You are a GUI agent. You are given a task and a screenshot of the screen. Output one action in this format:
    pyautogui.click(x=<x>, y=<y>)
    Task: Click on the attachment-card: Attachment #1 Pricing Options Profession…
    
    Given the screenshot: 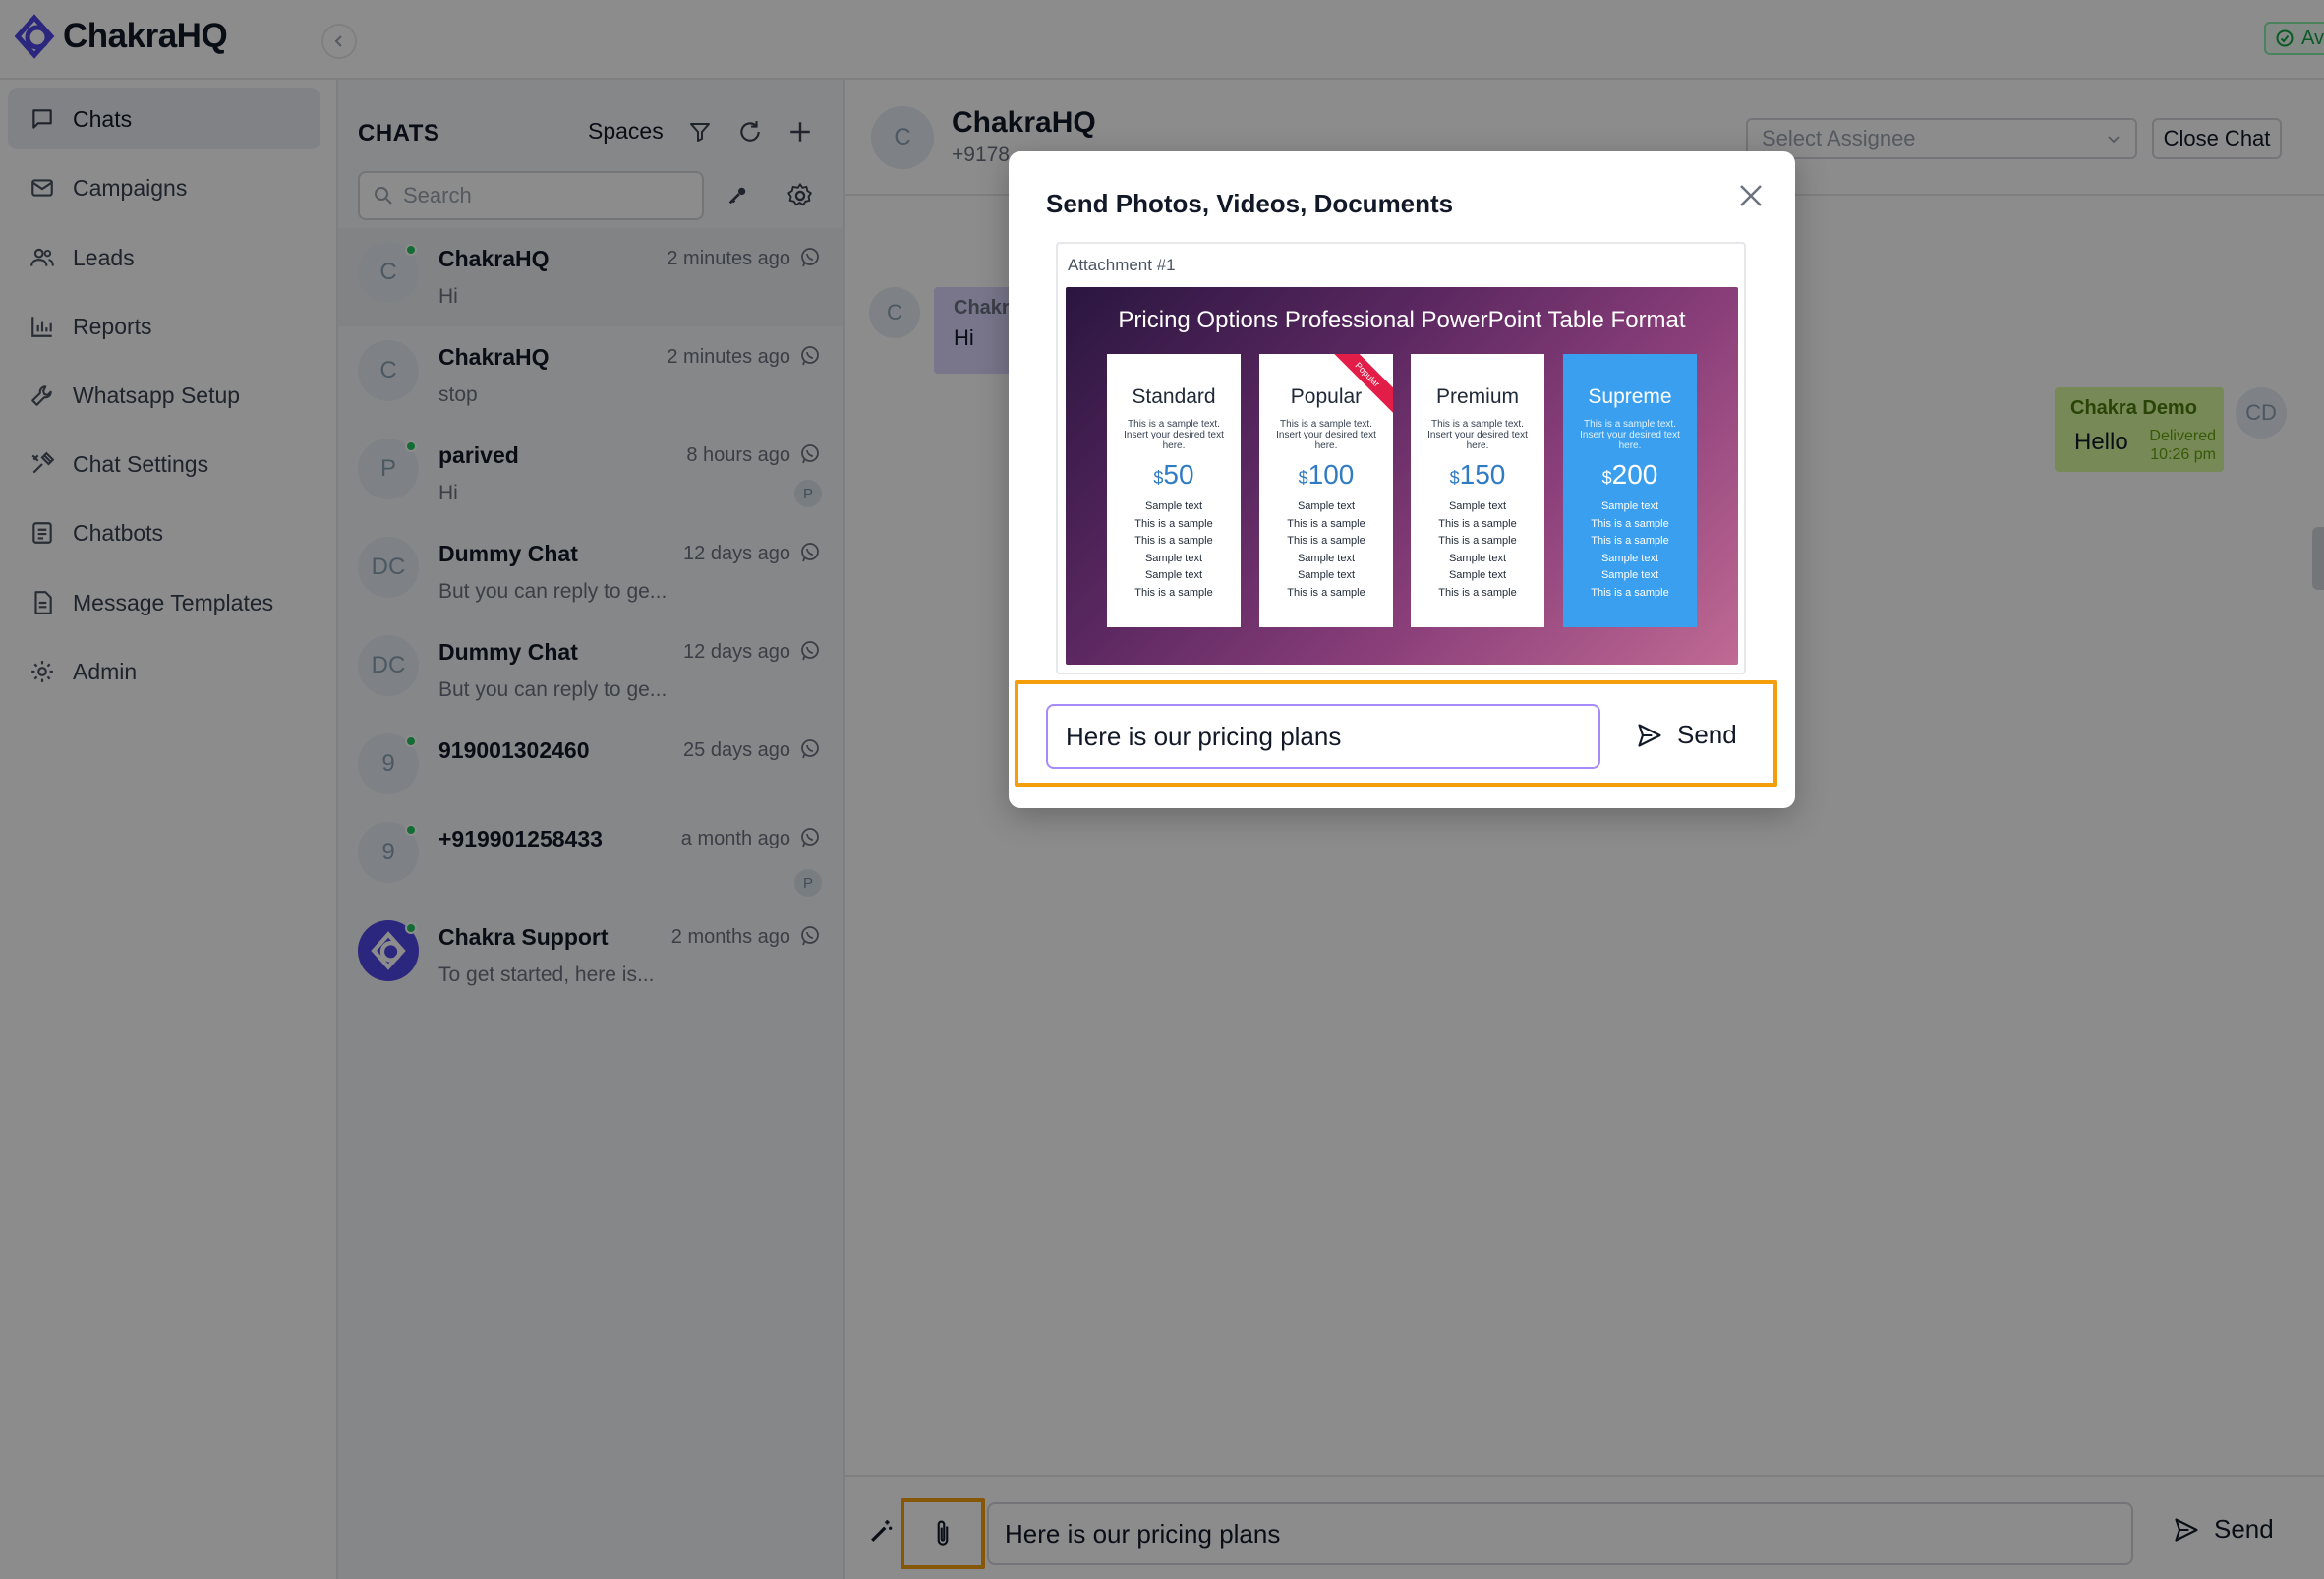 What is the action you would take?
    pyautogui.click(x=1401, y=458)
    